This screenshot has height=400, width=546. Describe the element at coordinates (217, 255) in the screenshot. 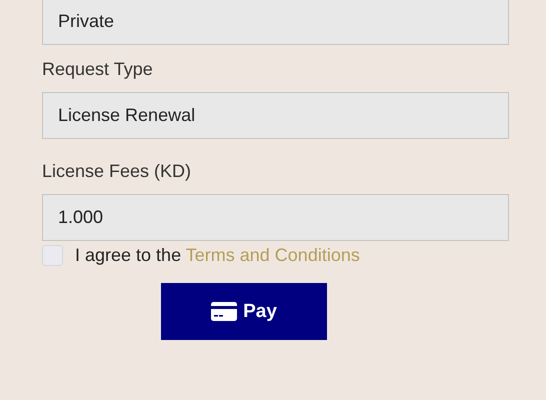

I see `agreement-text: I agree to the Terms and Conditions` at that location.